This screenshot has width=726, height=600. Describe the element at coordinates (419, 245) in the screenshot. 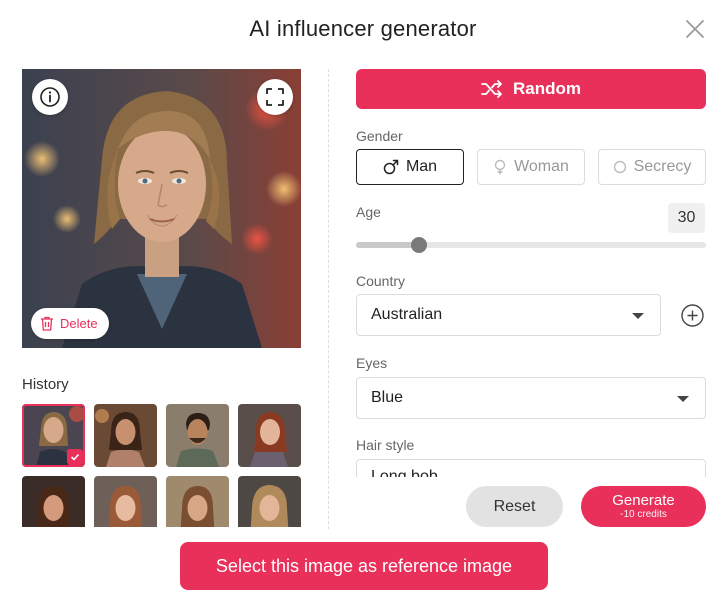

I see `age-slider-thumb` at that location.